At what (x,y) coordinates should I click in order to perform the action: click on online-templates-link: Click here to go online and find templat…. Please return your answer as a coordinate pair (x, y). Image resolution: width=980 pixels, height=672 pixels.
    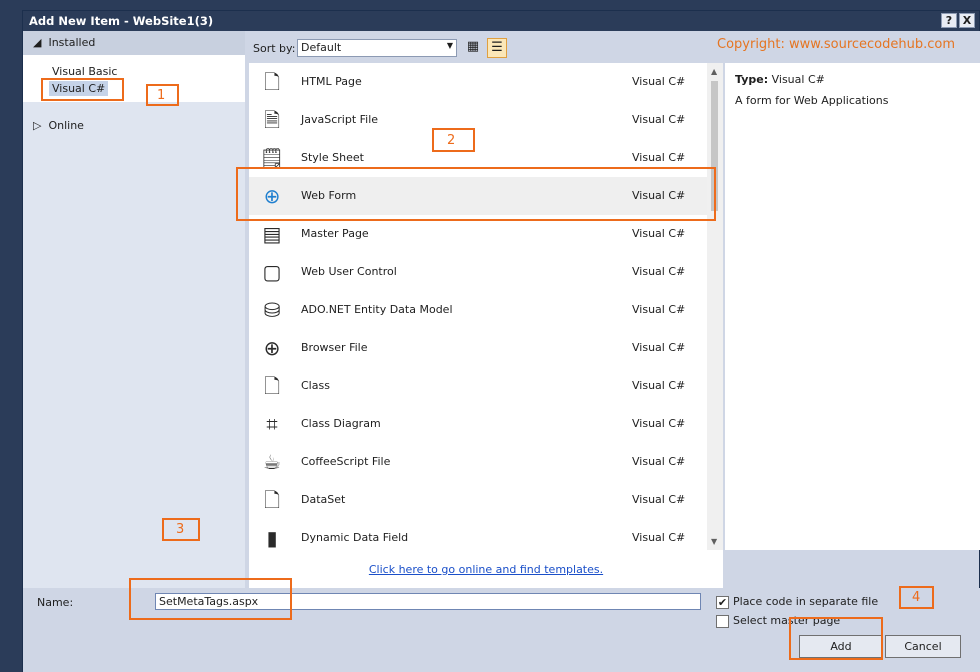
    Looking at the image, I should click on (486, 569).